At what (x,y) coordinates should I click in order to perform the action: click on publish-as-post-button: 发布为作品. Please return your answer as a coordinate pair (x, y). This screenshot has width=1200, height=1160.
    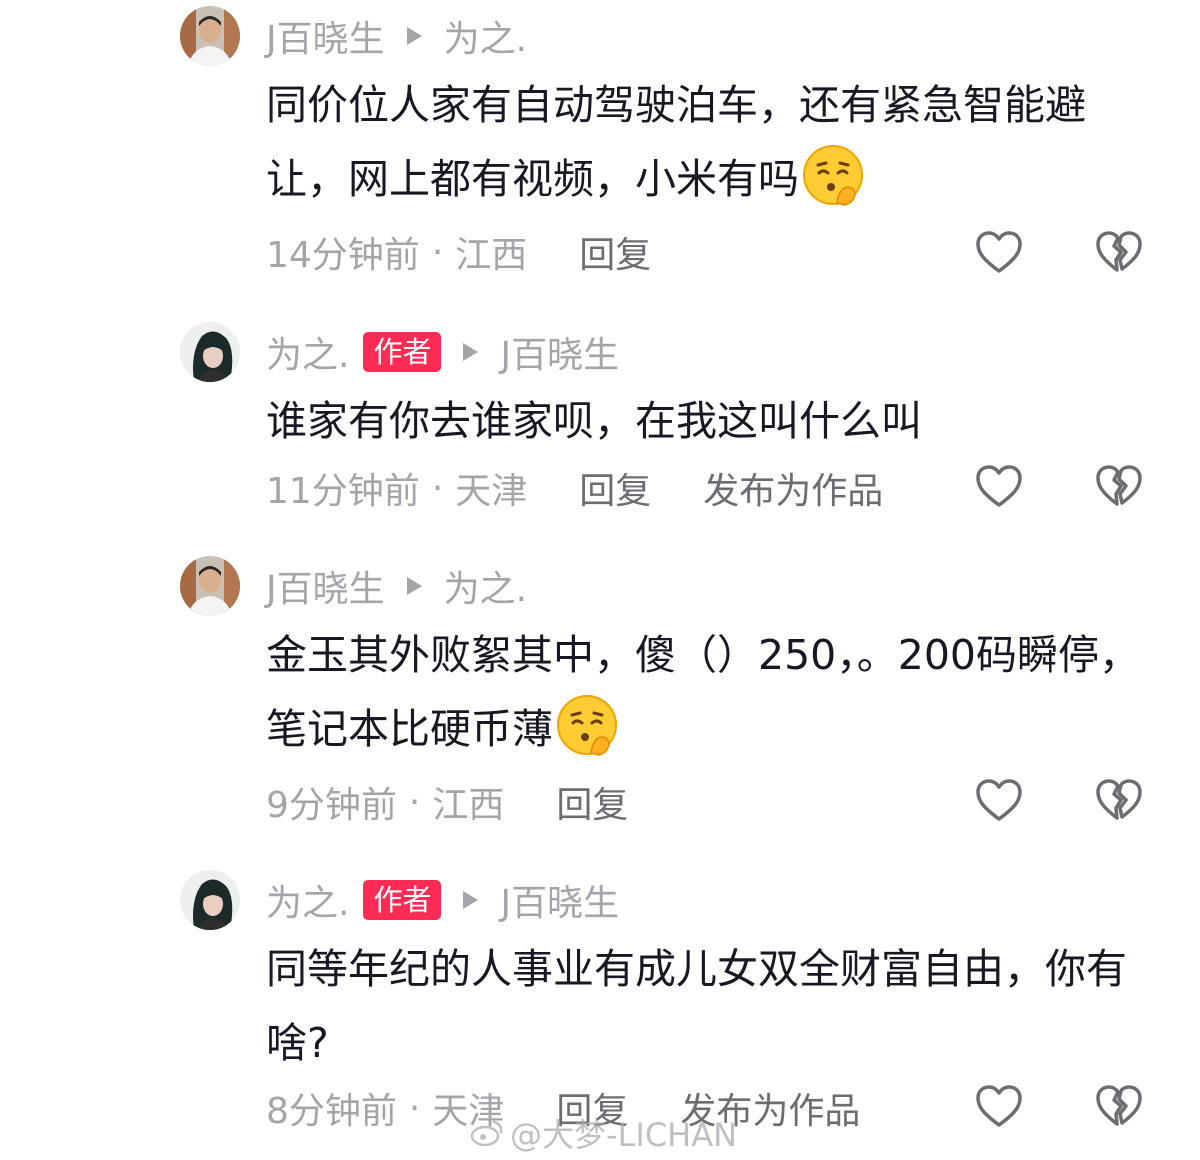
    Looking at the image, I should click on (793, 488).